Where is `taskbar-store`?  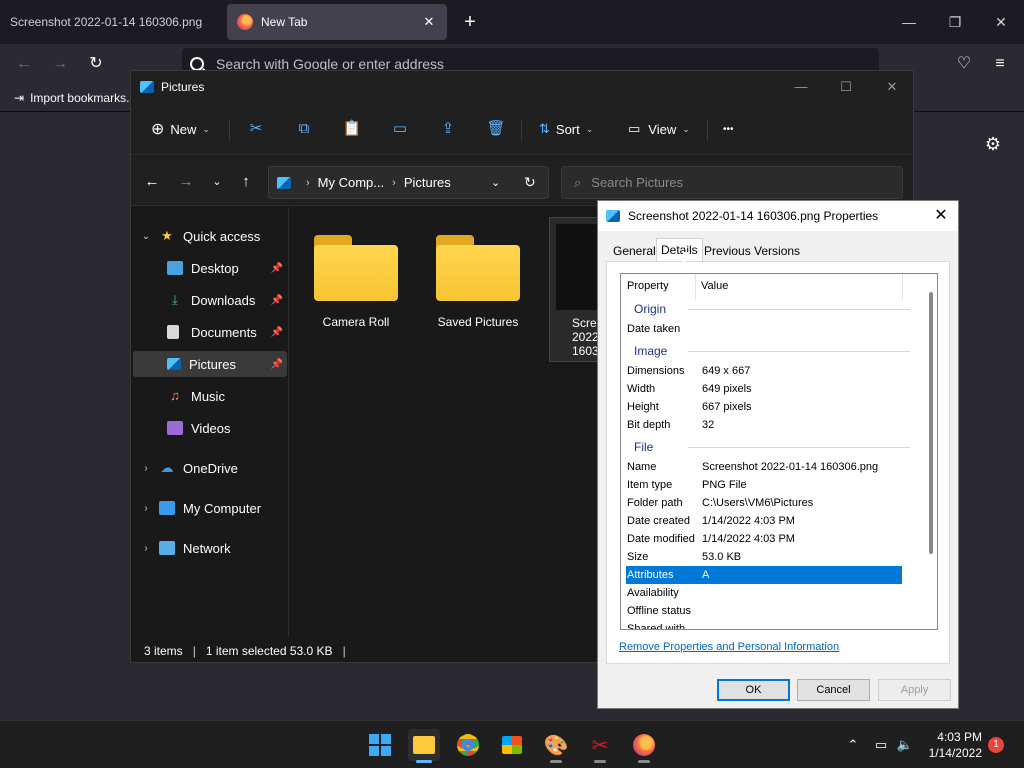
taskbar-store is located at coordinates (512, 745).